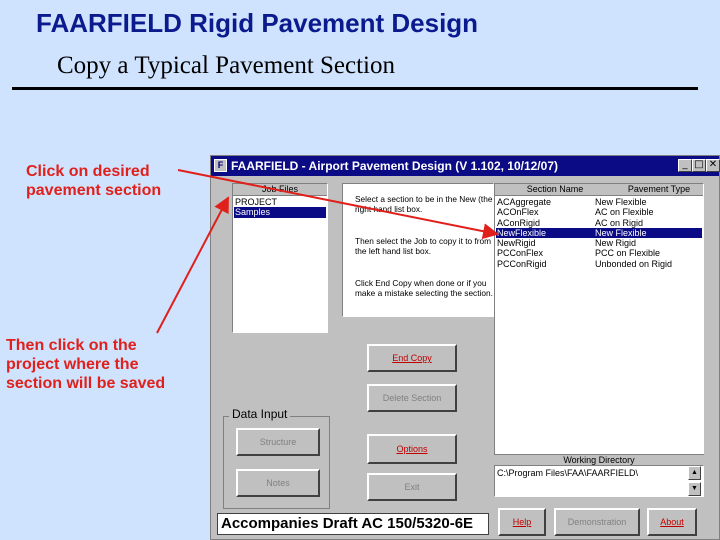 The width and height of the screenshot is (720, 540). I want to click on structure-button: Structure, so click(278, 442).